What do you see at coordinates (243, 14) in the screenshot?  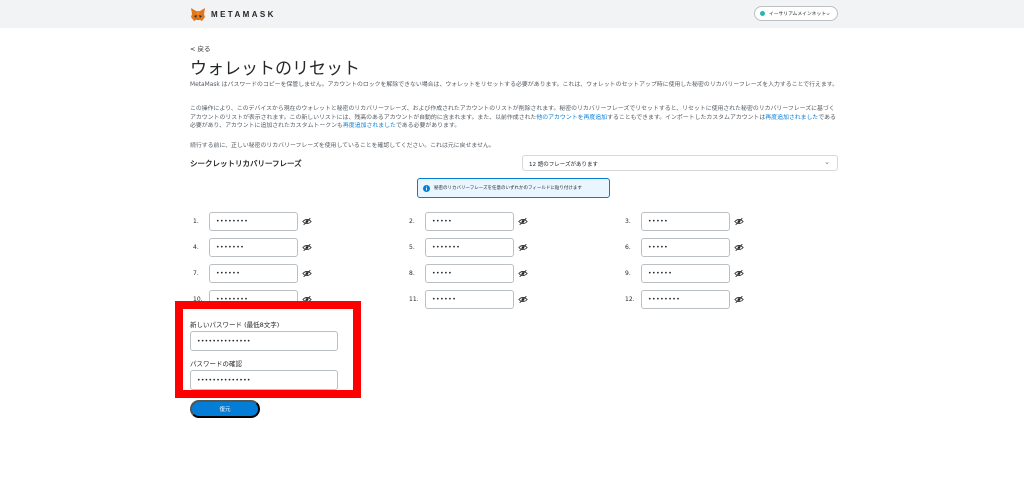 I see `brand-wordmark: METAMASK` at bounding box center [243, 14].